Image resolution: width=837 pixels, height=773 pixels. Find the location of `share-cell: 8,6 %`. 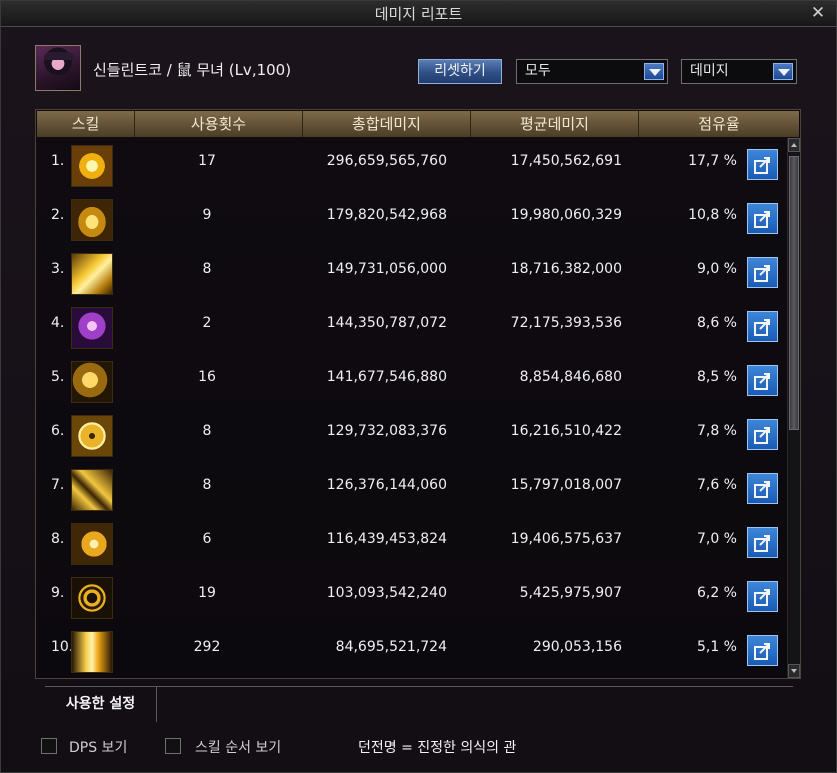

share-cell: 8,6 % is located at coordinates (716, 323).